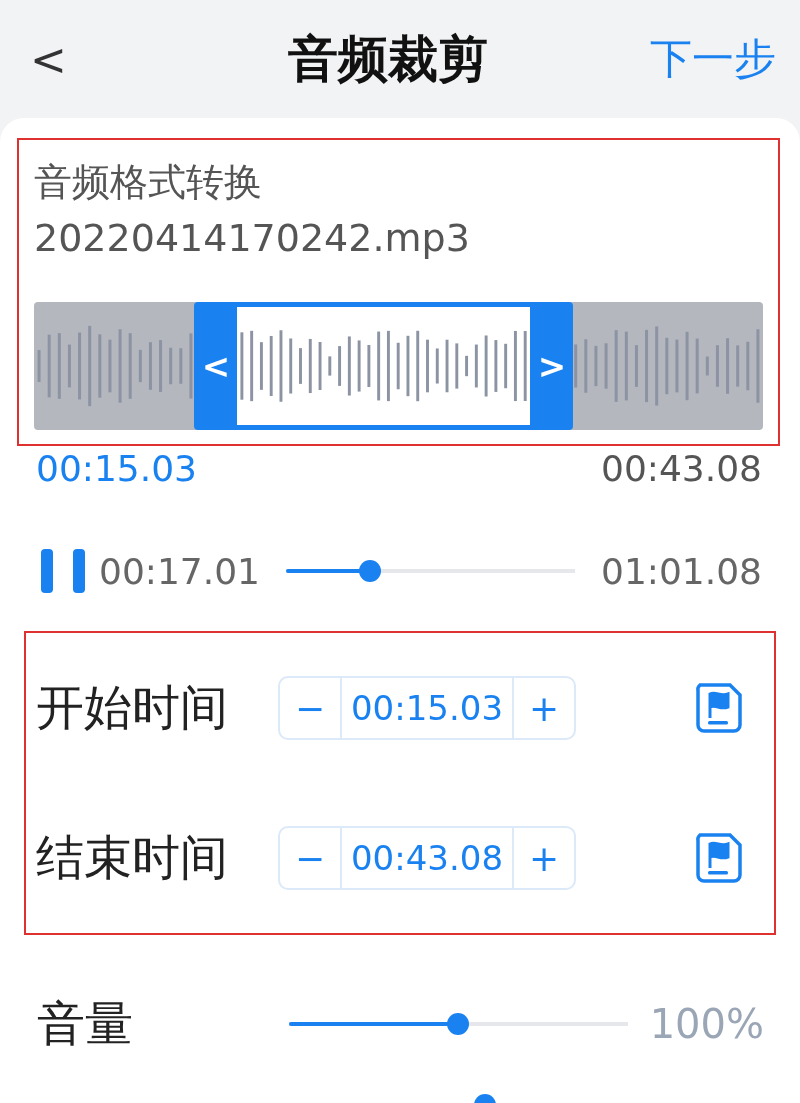 This screenshot has width=800, height=1103. What do you see at coordinates (132, 857) in the screenshot?
I see `time-label: 结束时间` at bounding box center [132, 857].